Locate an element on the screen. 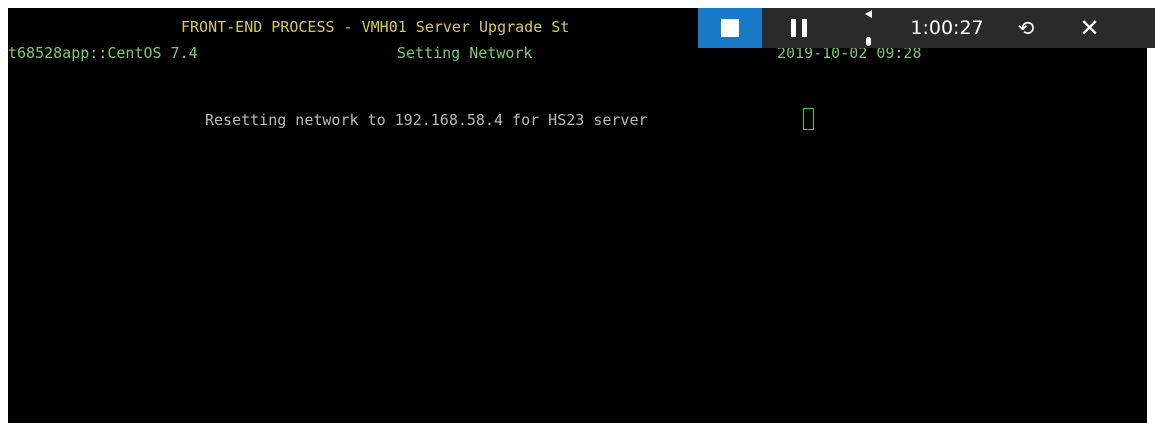 The height and width of the screenshot is (423, 1155). restart-icon: ⟲ is located at coordinates (1026, 28).